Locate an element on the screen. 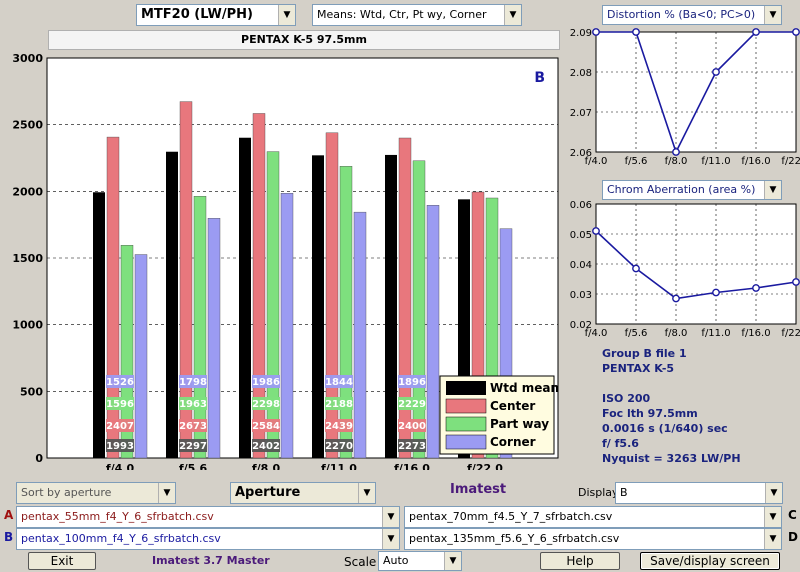 This screenshot has height=572, width=800. file-d-value: pentax_135mm_f5.6_Y_6_sfrbatch.csv is located at coordinates (514, 538).